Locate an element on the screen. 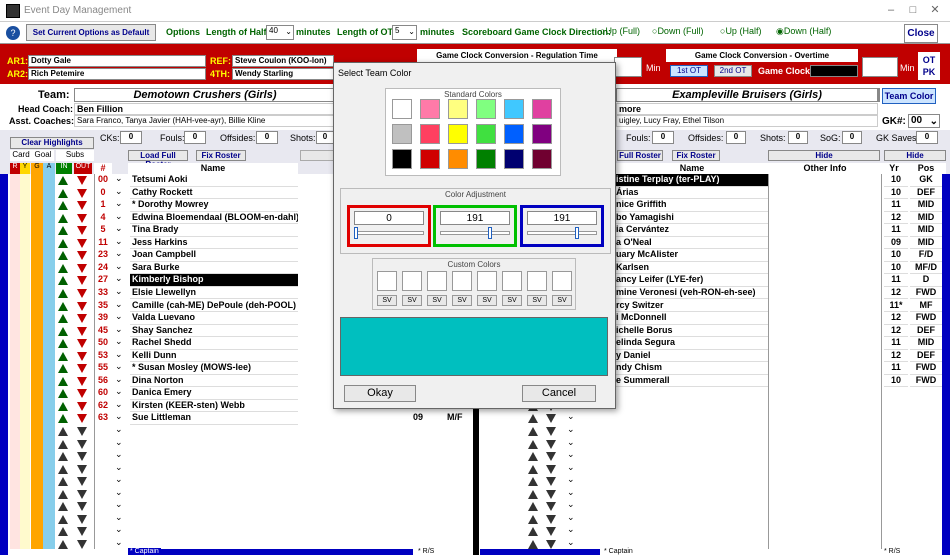  right-sog-value: 0 is located at coordinates (852, 137).